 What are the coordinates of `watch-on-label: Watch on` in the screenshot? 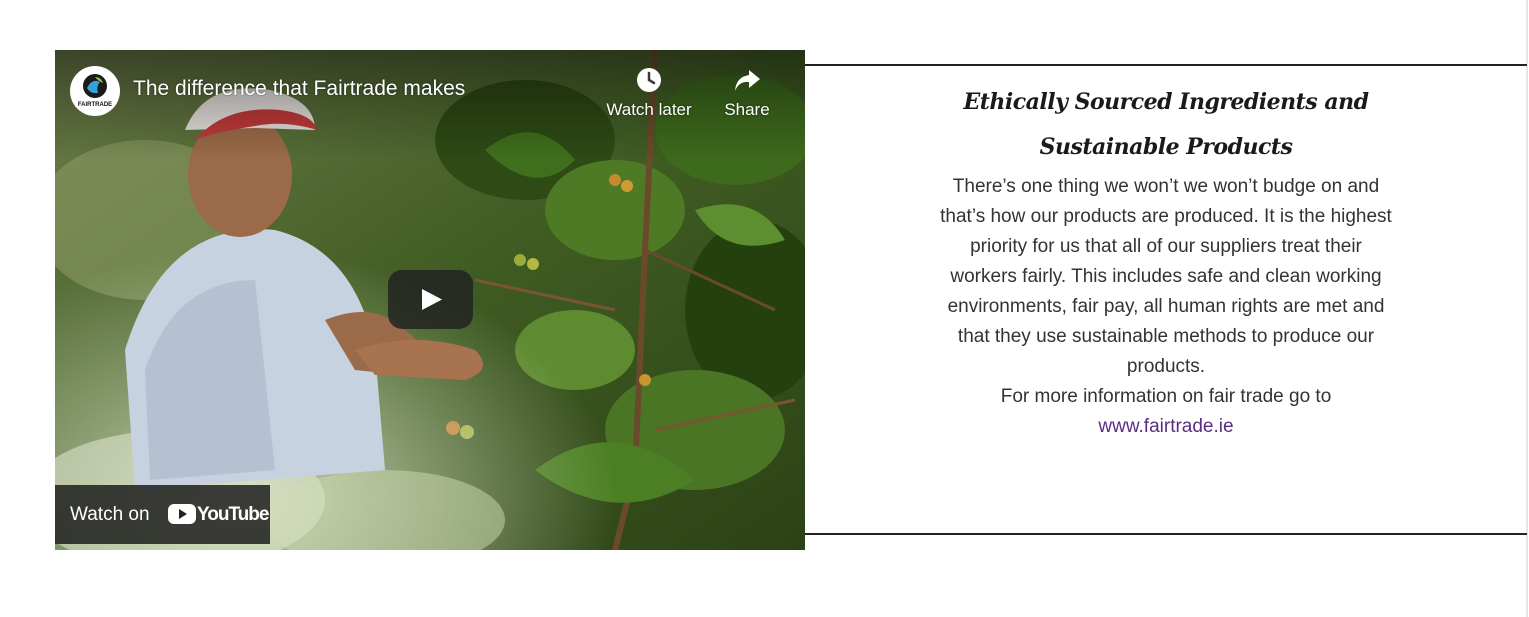 It's located at (110, 514).